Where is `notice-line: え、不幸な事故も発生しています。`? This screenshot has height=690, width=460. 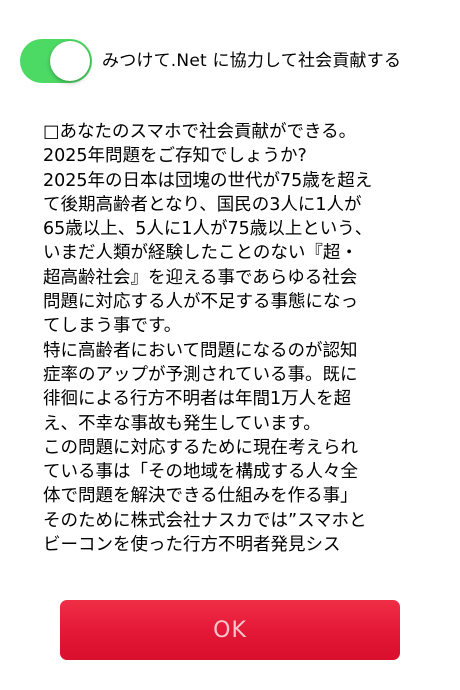
notice-line: え、不幸な事故も発生しています。 is located at coordinates (182, 423).